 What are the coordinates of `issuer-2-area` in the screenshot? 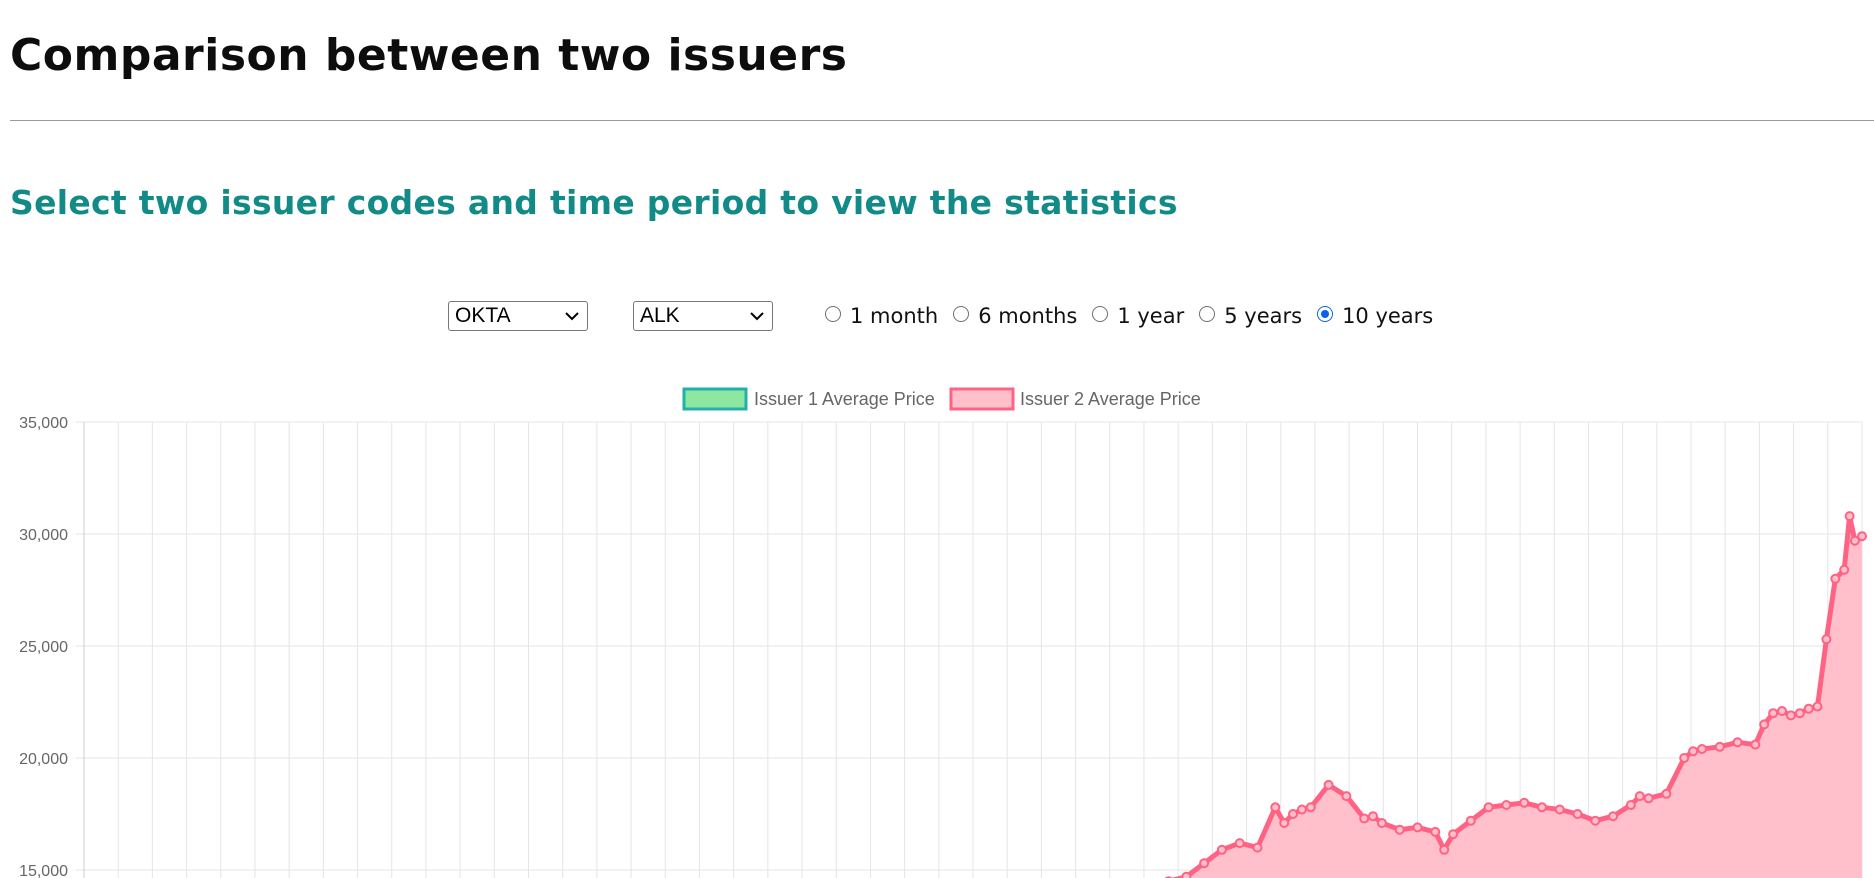 It's located at (1521, 697).